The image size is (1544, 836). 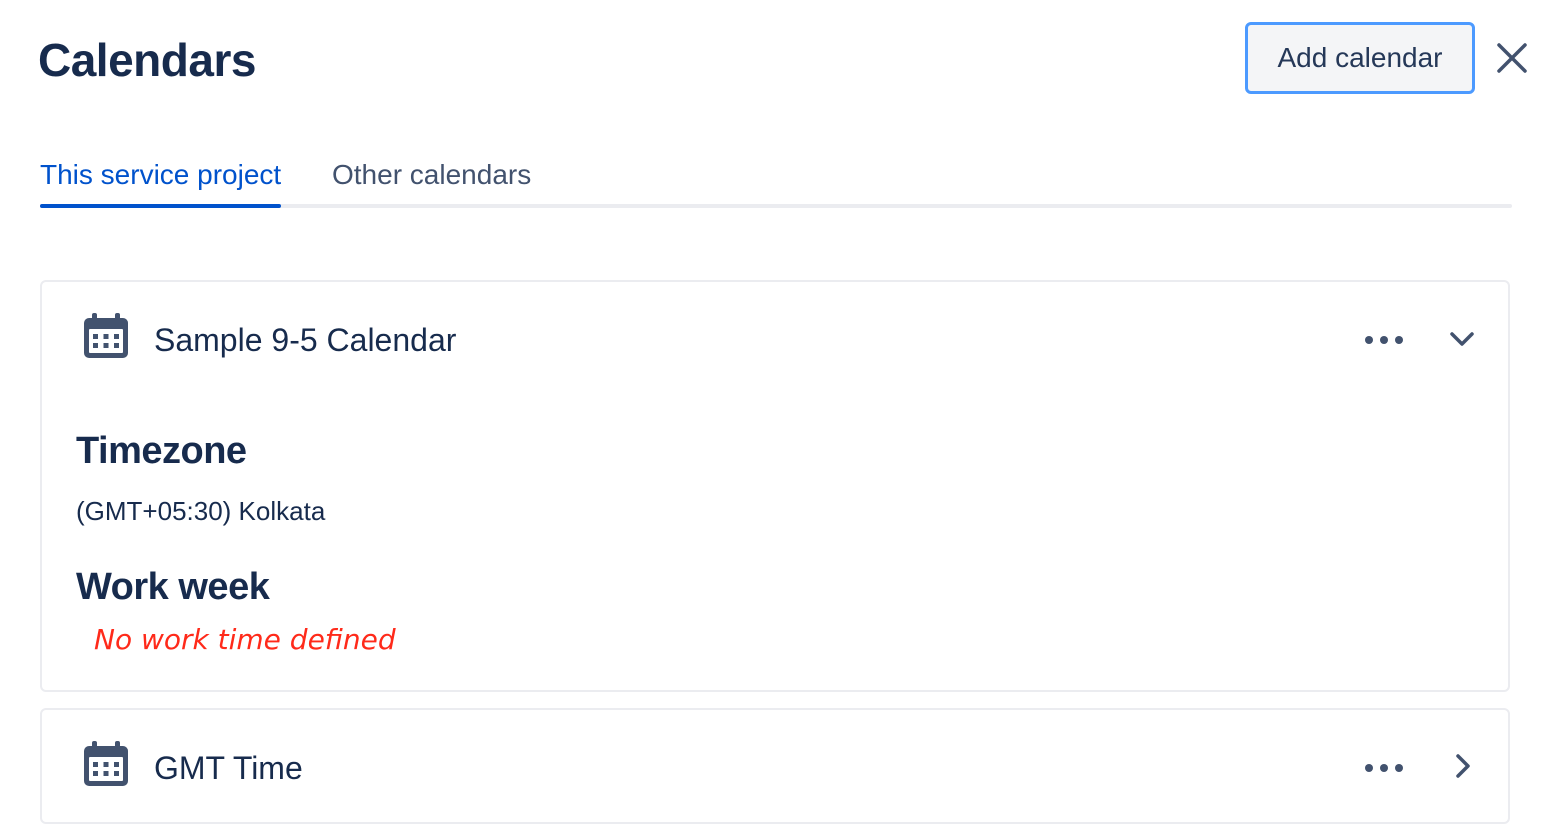 What do you see at coordinates (161, 180) in the screenshot?
I see `tab-this-service-project: This service project` at bounding box center [161, 180].